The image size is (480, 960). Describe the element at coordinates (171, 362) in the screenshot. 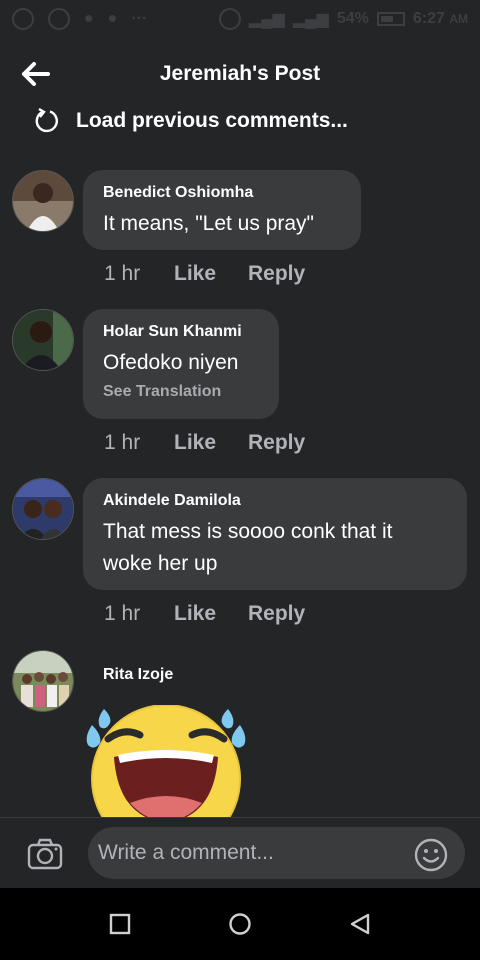

I see `comment-text: Ofedoko niyen` at that location.